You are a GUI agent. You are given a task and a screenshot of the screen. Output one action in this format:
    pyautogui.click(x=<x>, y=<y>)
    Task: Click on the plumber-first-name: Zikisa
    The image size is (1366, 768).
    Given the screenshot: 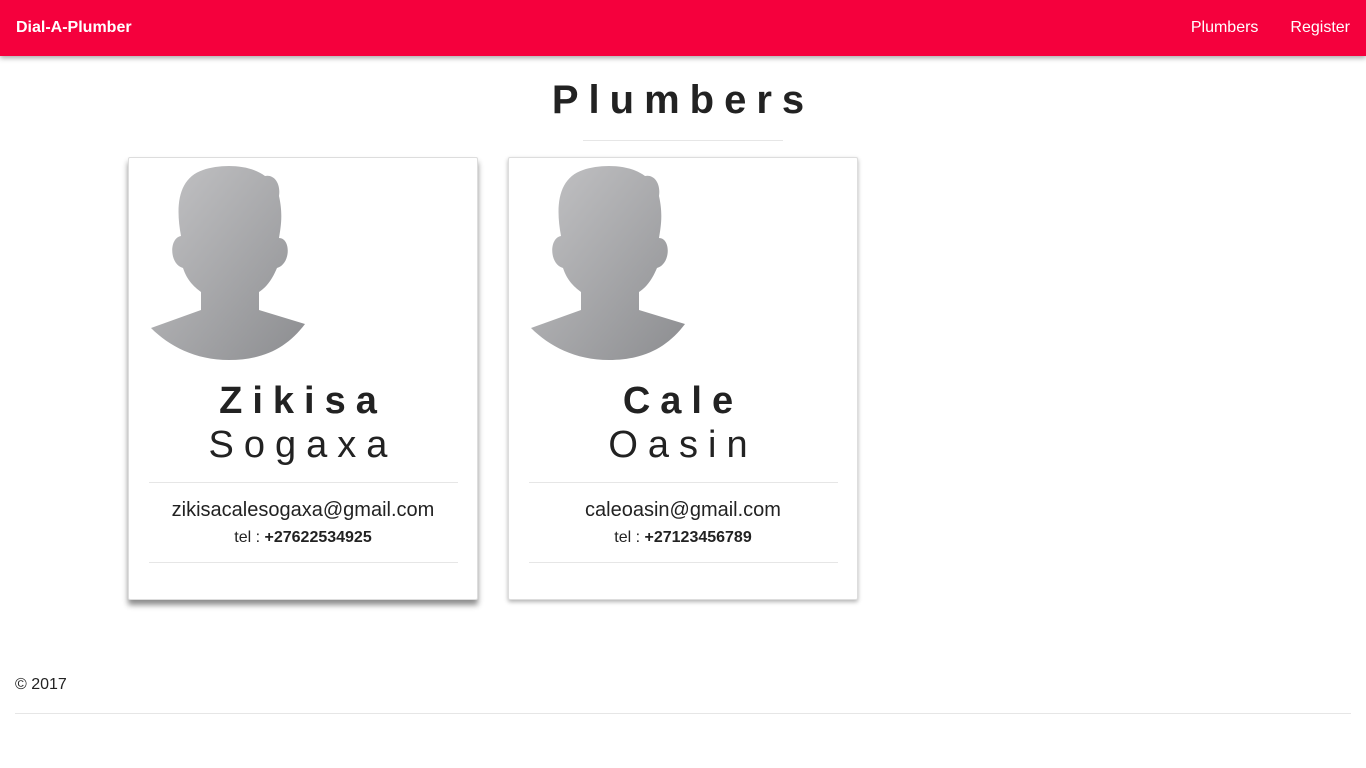 What is the action you would take?
    pyautogui.click(x=303, y=401)
    